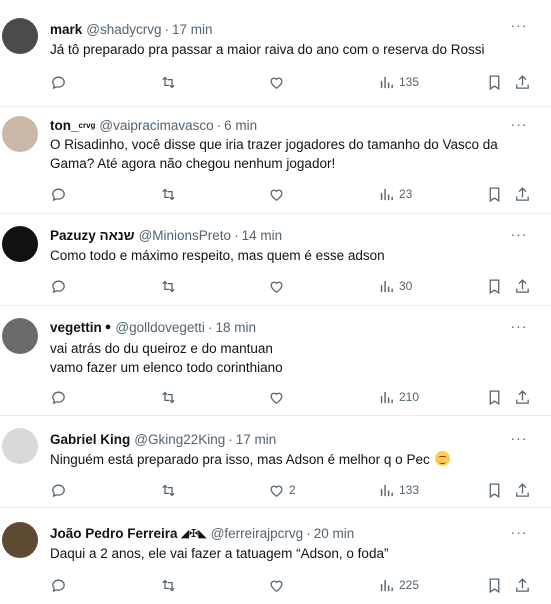  I want to click on user-handle: @ferreirajpcrvg, so click(257, 533).